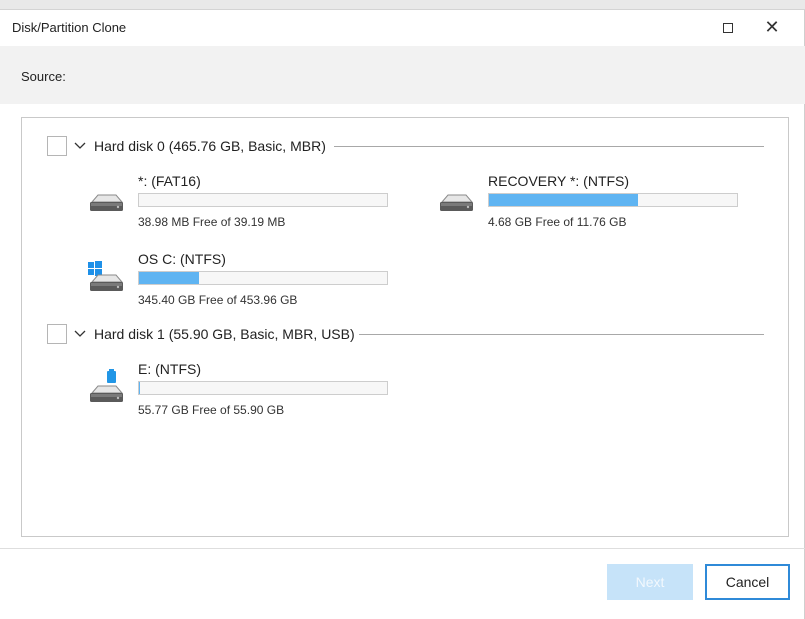 This screenshot has width=805, height=619. What do you see at coordinates (57, 334) in the screenshot?
I see `disk-1-checkbox` at bounding box center [57, 334].